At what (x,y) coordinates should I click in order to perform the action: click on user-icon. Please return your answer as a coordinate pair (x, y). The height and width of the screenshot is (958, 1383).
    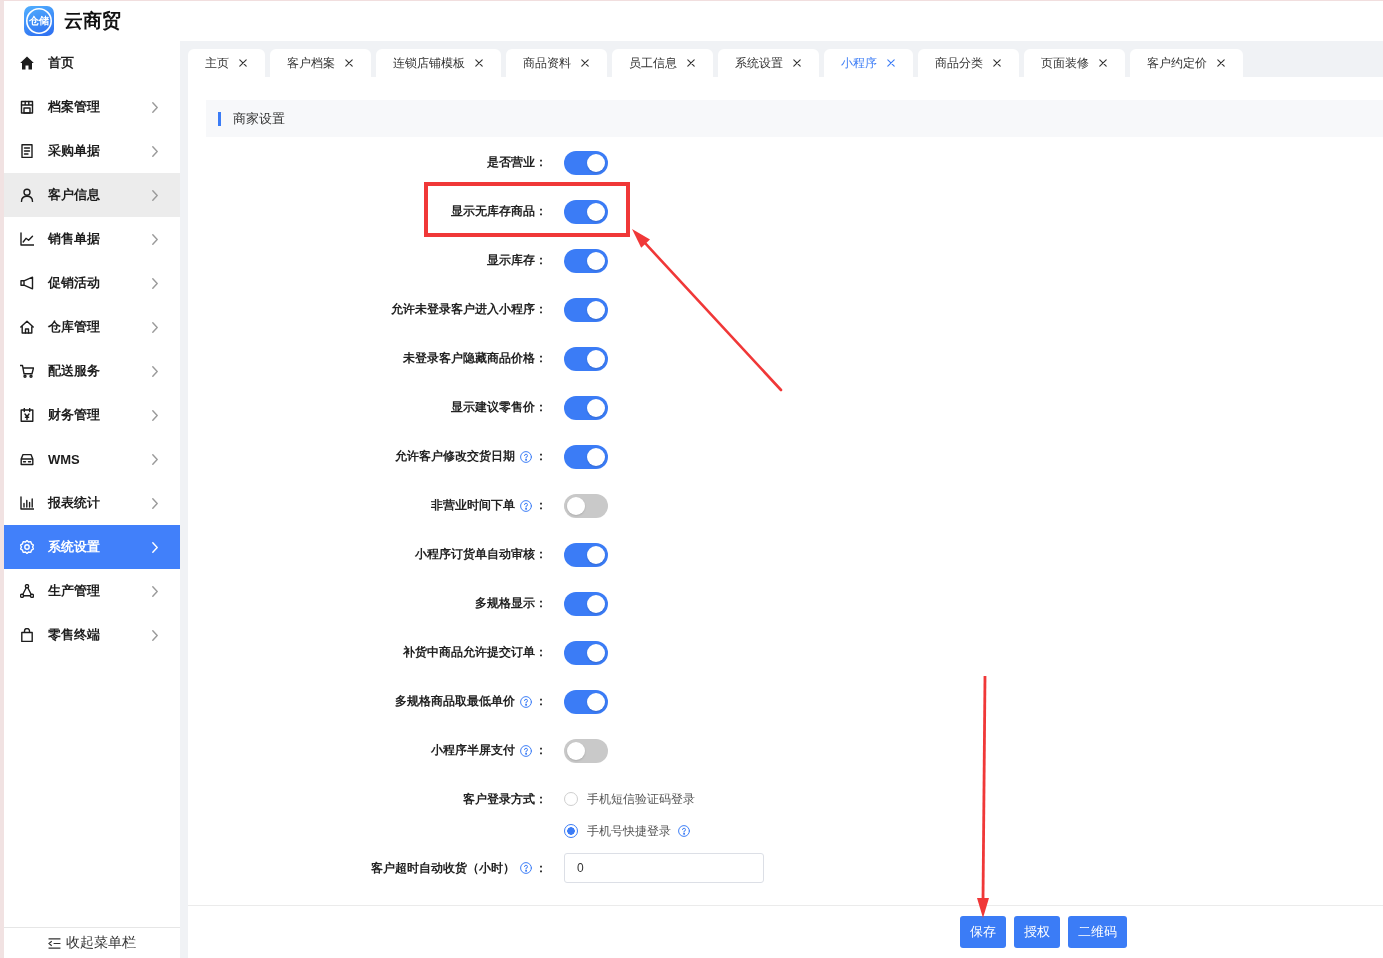
    Looking at the image, I should click on (27, 195).